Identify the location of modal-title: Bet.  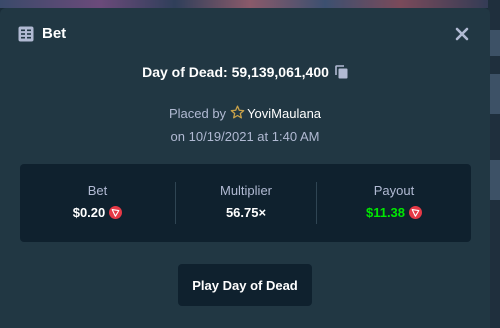
(54, 33).